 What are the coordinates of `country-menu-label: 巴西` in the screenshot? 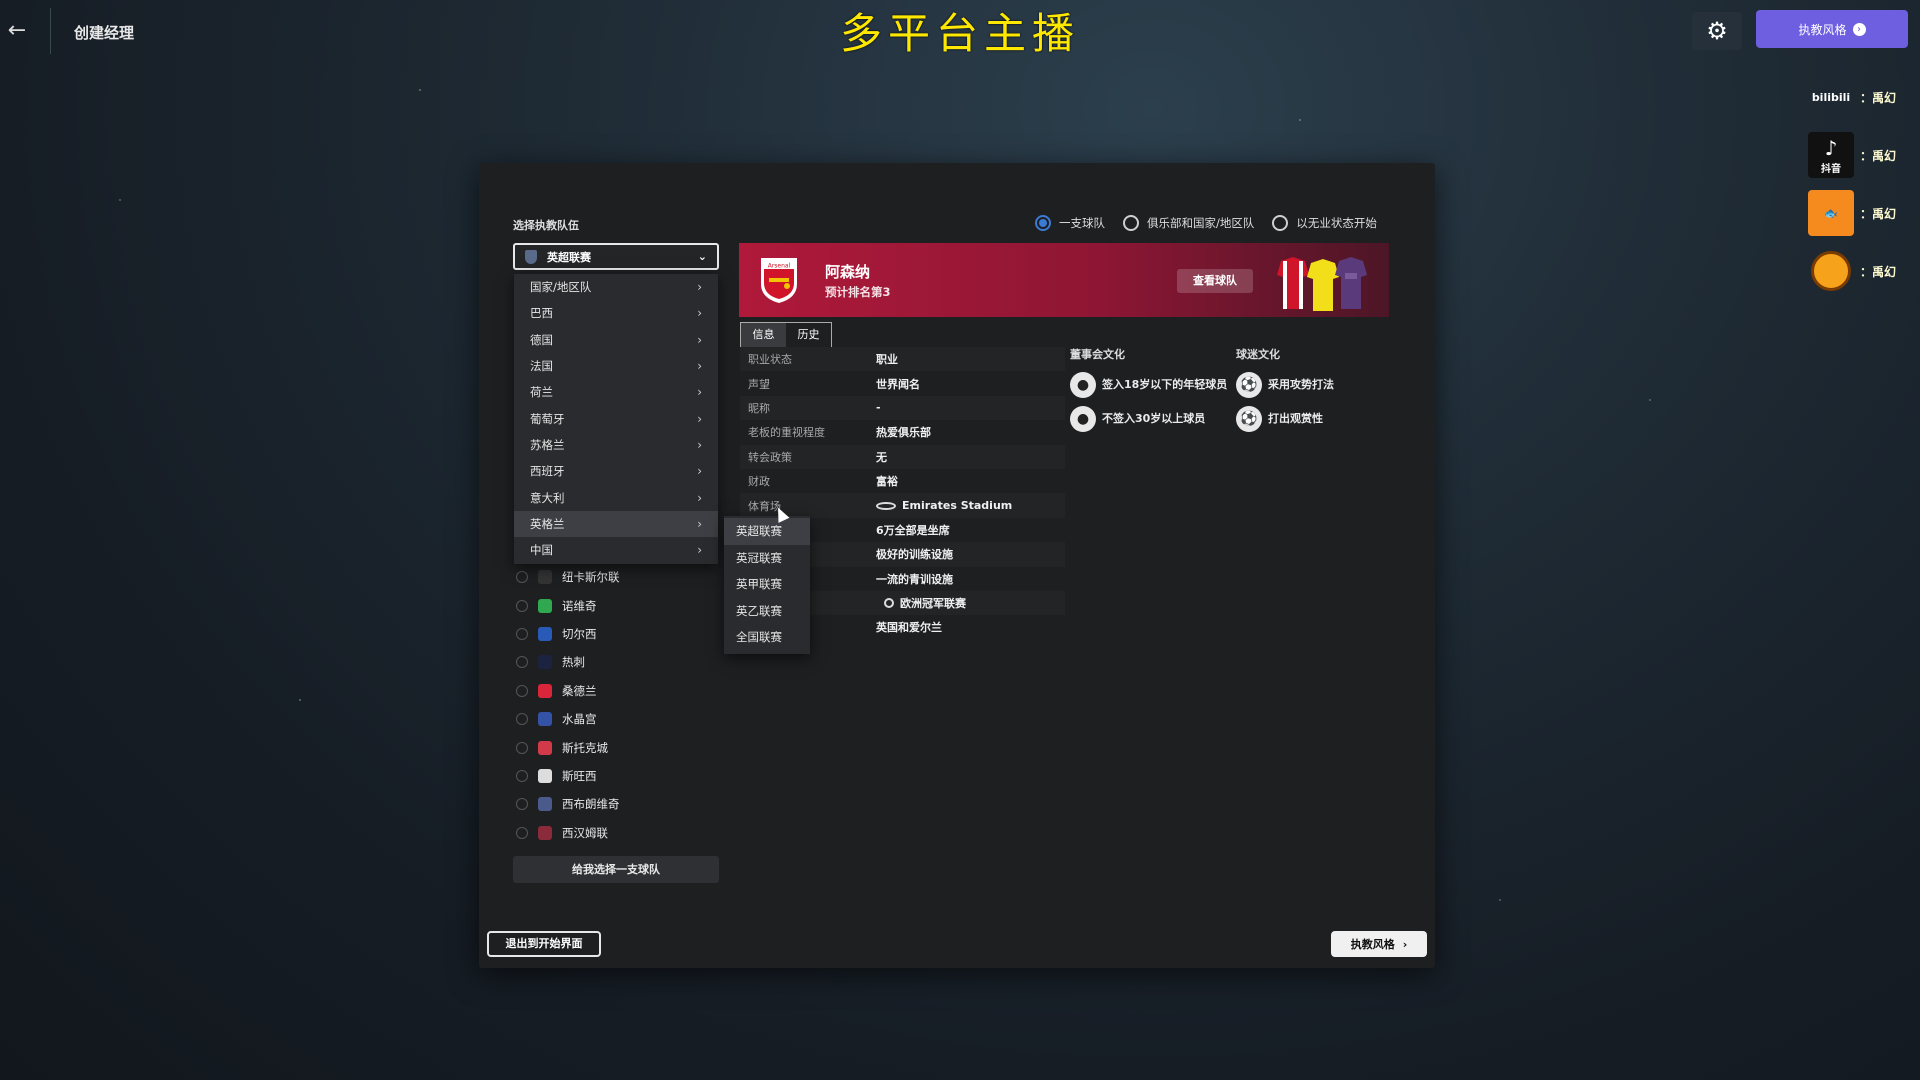 It's located at (541, 313).